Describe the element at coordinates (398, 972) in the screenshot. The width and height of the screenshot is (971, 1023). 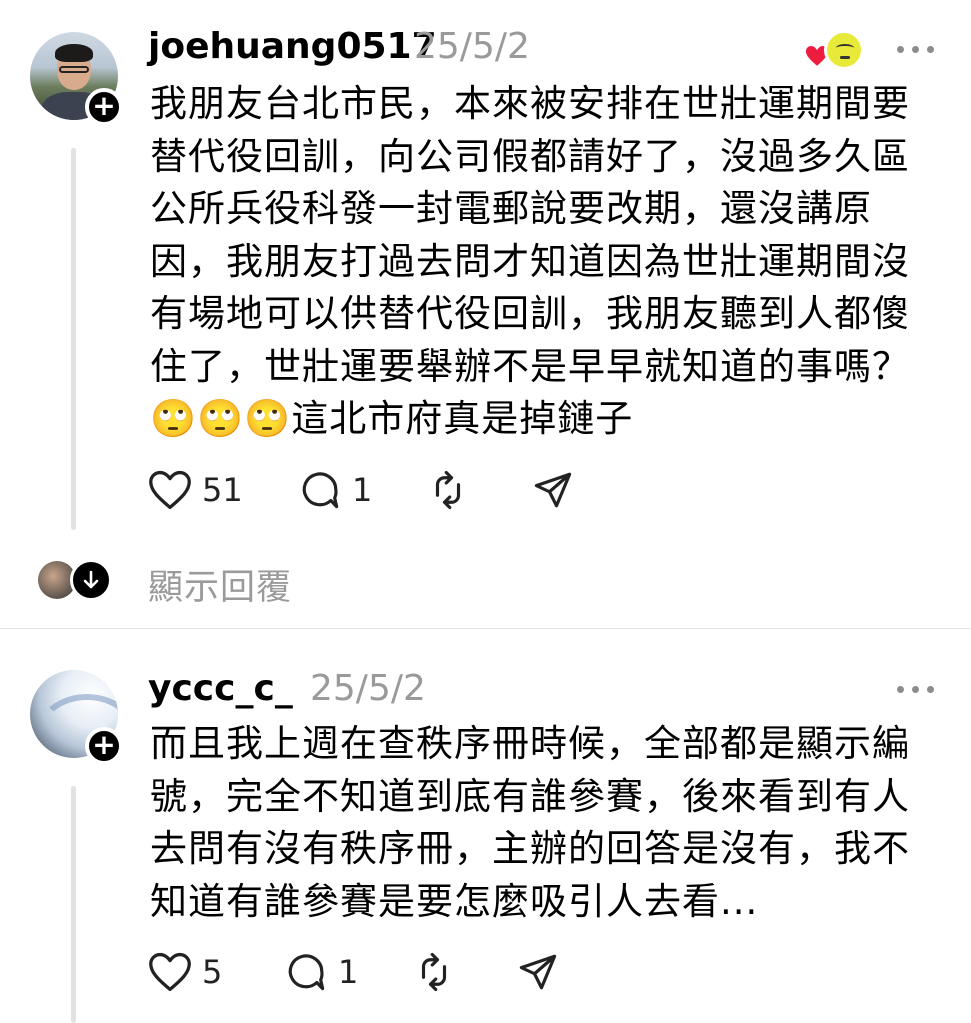
I see `action-bar: 5 1` at that location.